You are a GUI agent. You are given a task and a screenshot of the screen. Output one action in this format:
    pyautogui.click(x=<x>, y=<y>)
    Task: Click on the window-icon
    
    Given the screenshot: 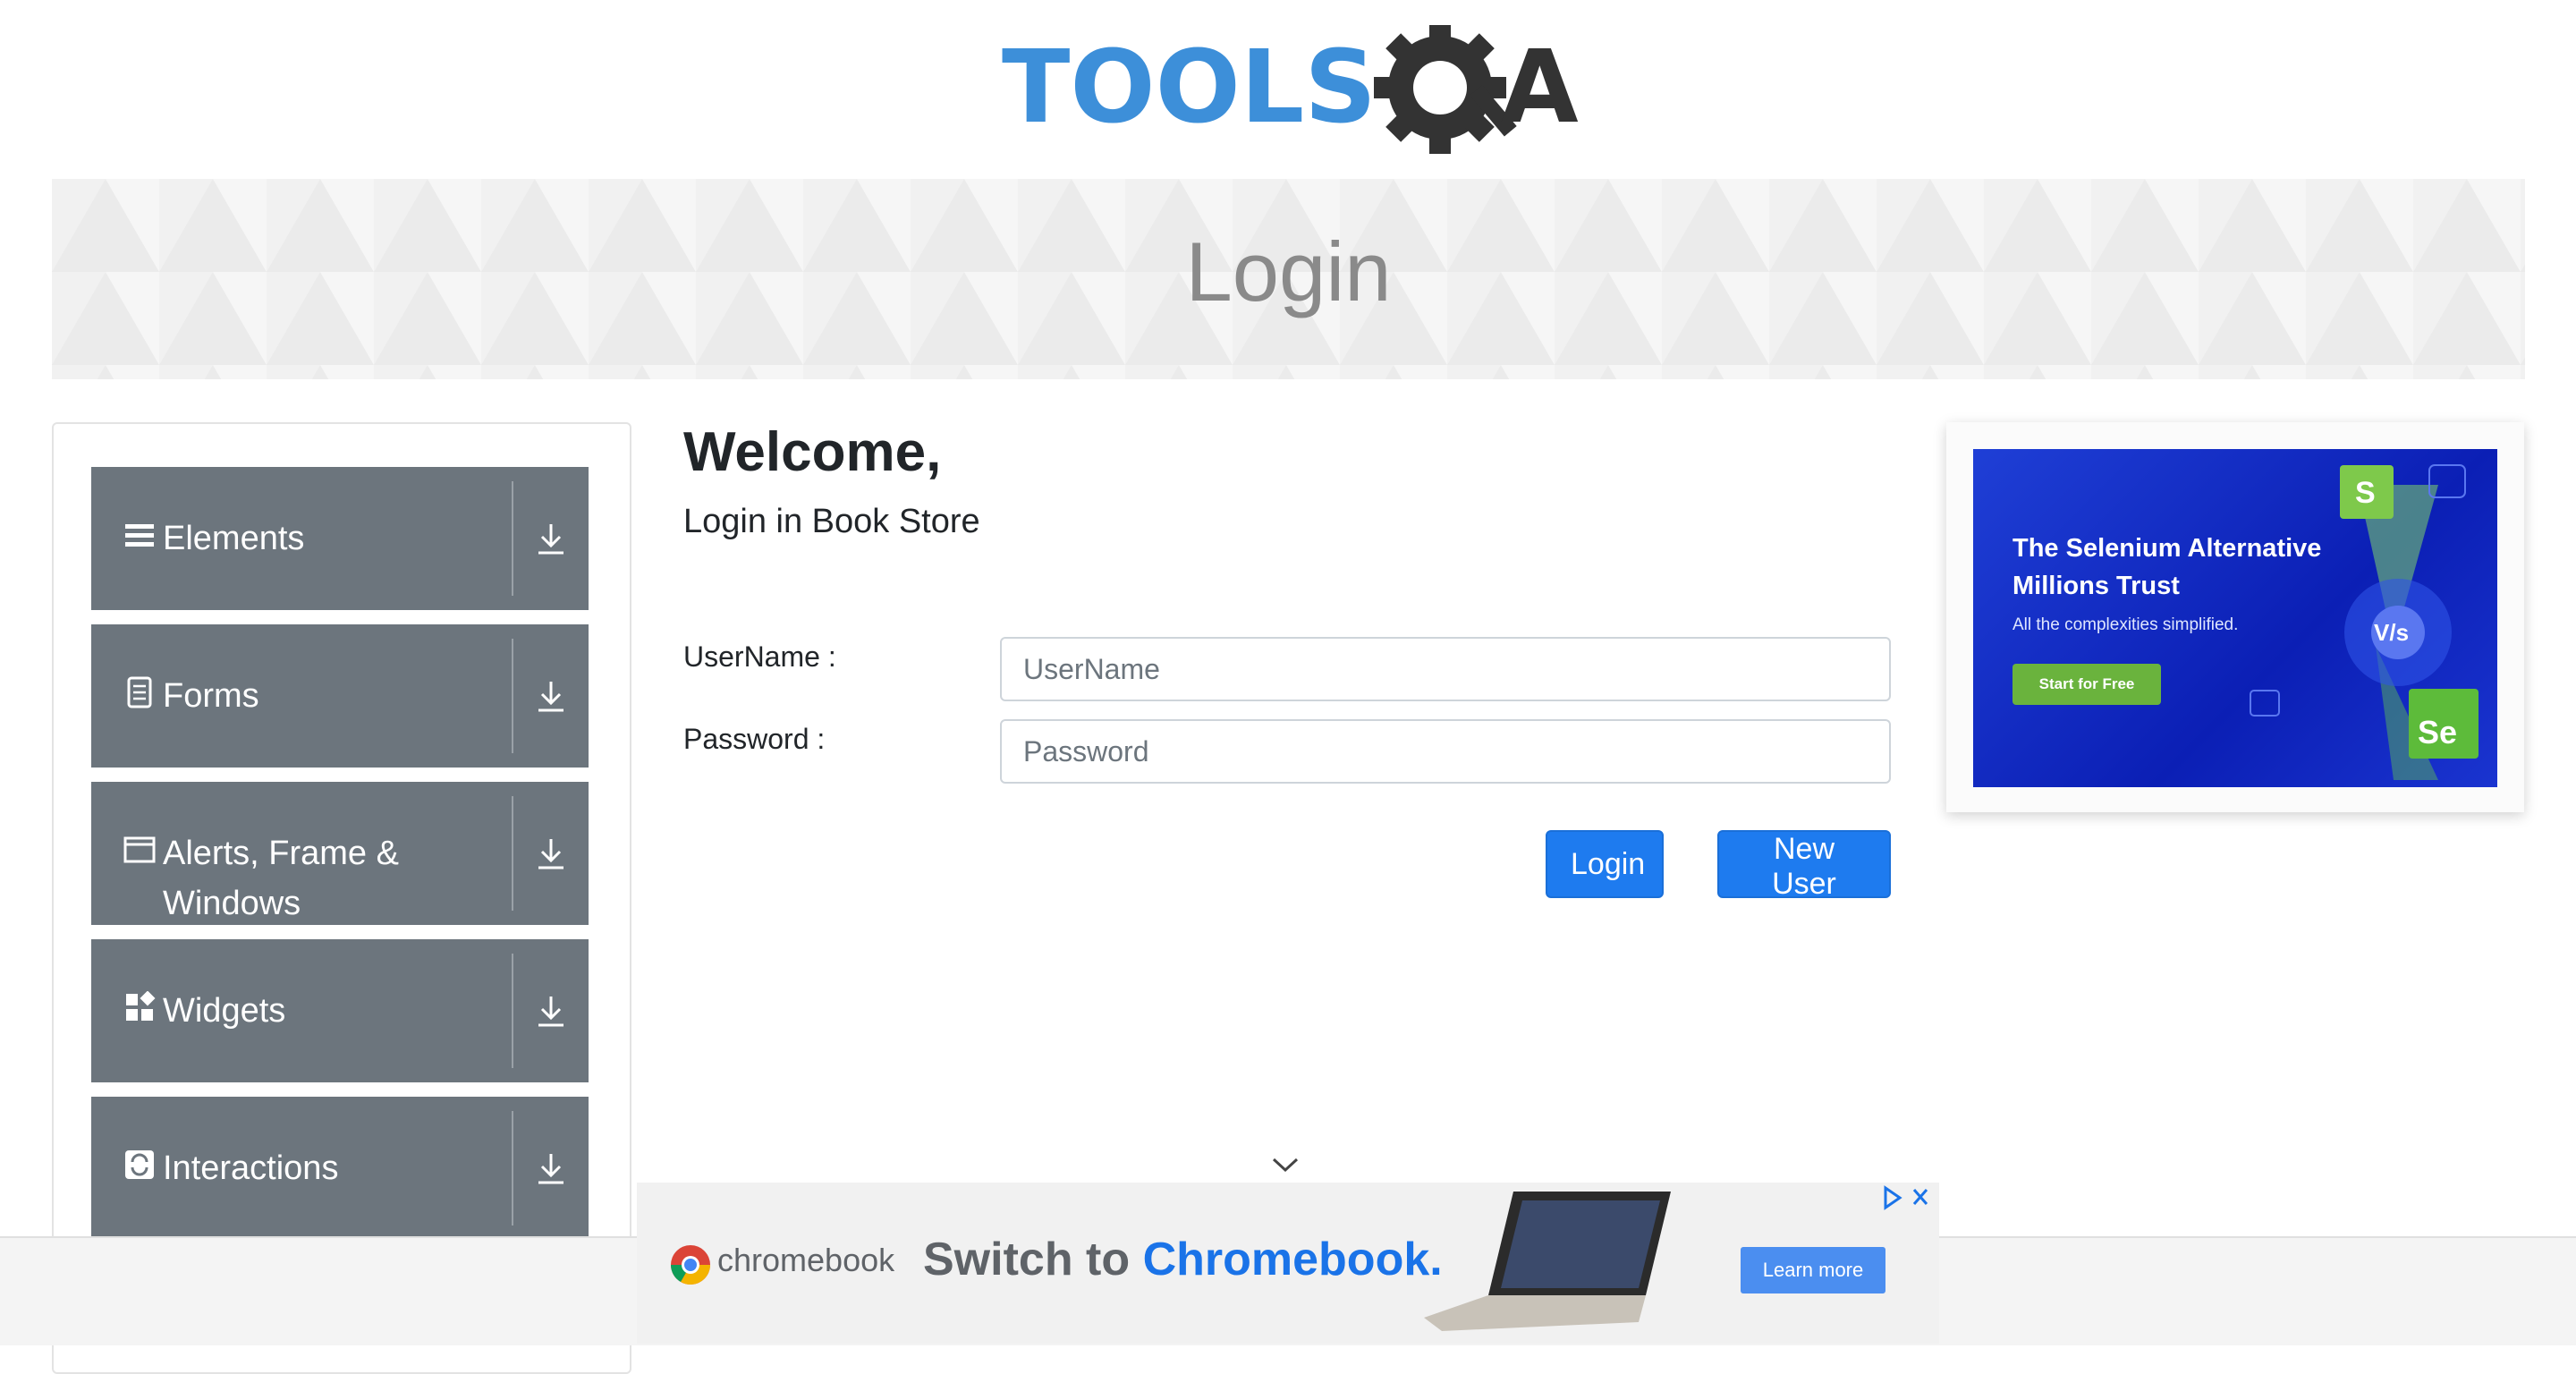 What is the action you would take?
    pyautogui.click(x=139, y=849)
    